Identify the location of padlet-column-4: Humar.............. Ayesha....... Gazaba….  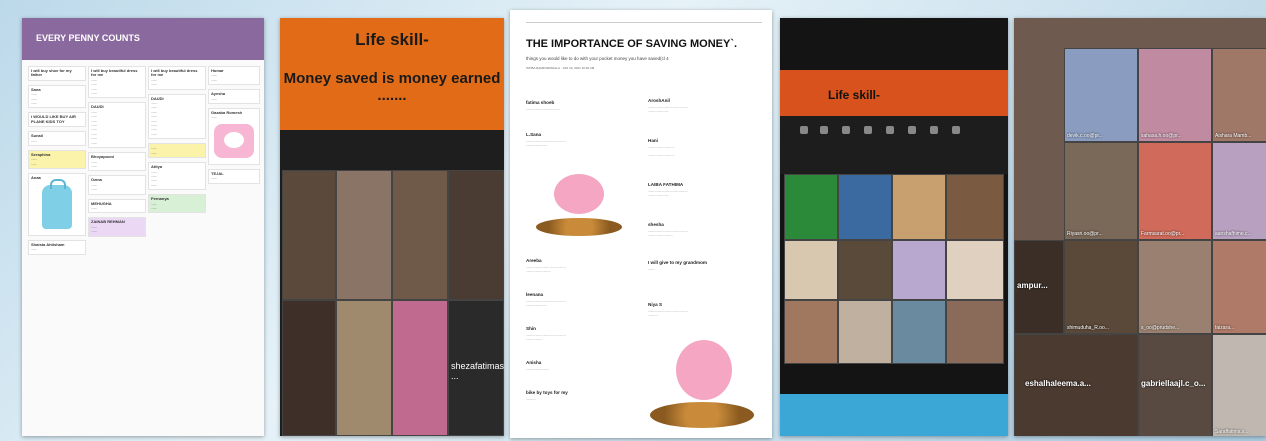
(234, 127).